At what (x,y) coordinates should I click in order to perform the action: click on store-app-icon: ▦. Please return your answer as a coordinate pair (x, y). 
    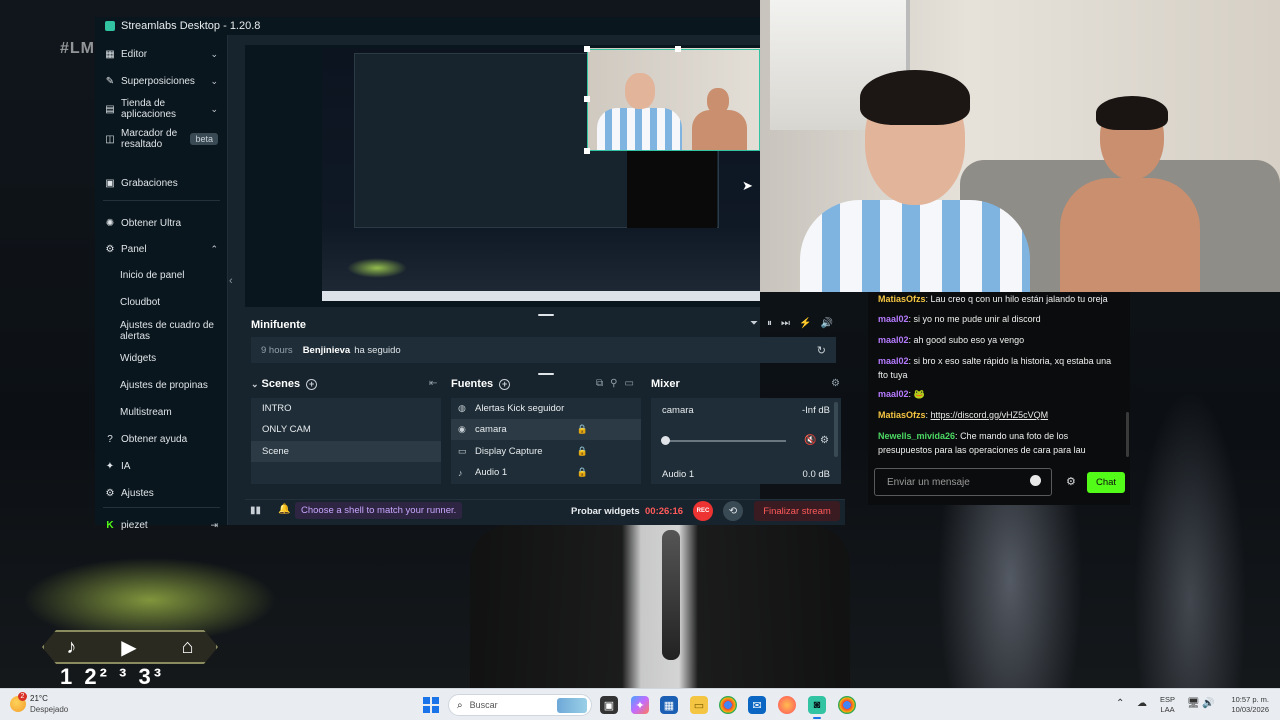
    Looking at the image, I should click on (669, 705).